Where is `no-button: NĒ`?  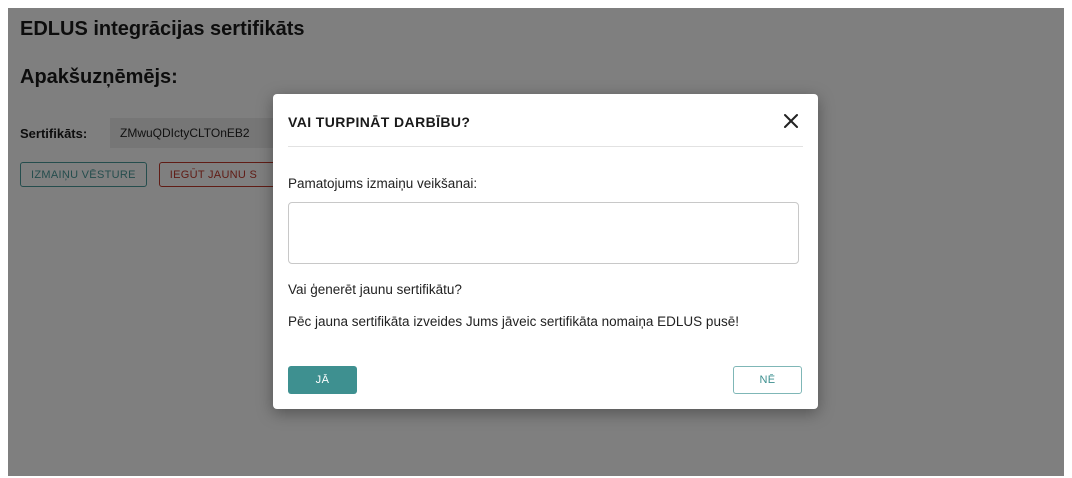
no-button: NĒ is located at coordinates (767, 380).